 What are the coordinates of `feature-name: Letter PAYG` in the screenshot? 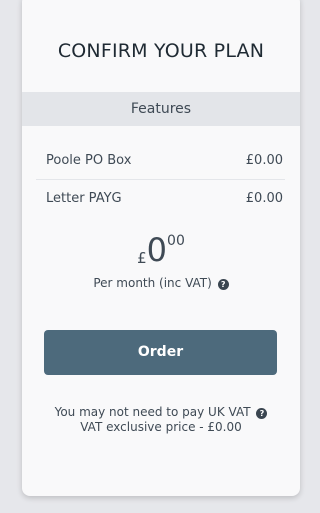 It's located at (84, 198).